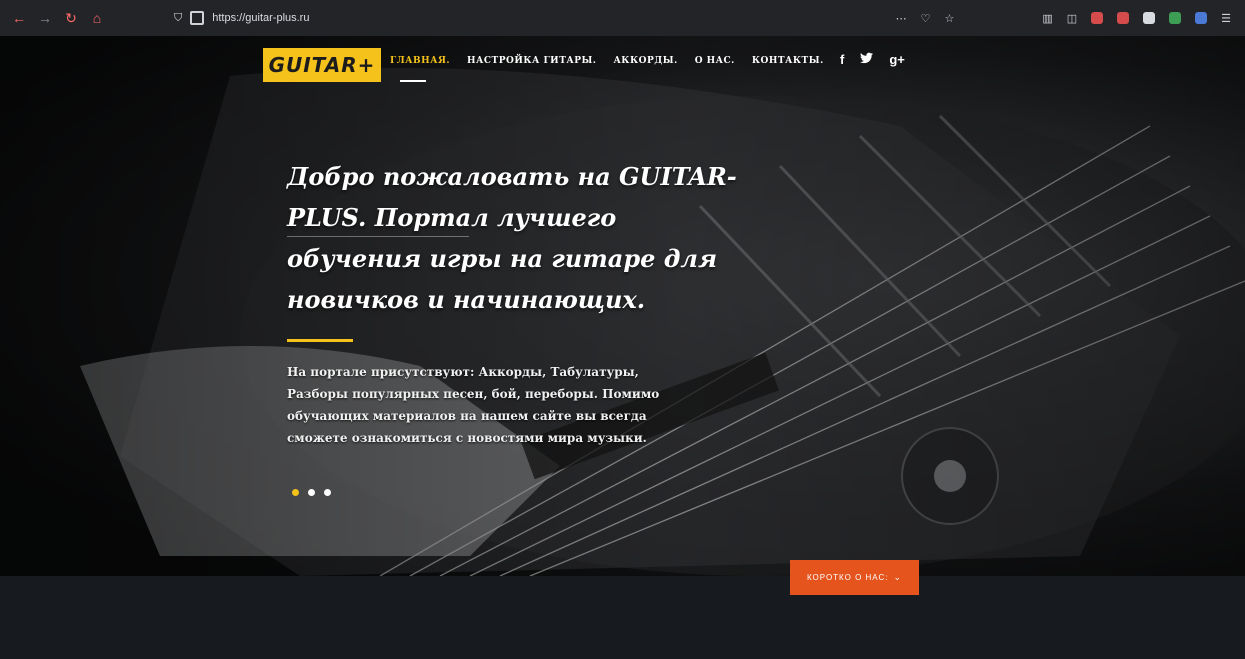 This screenshot has height=659, width=1245. I want to click on about-us-button: КОРОТКО О НАС: ⌄, so click(854, 577).